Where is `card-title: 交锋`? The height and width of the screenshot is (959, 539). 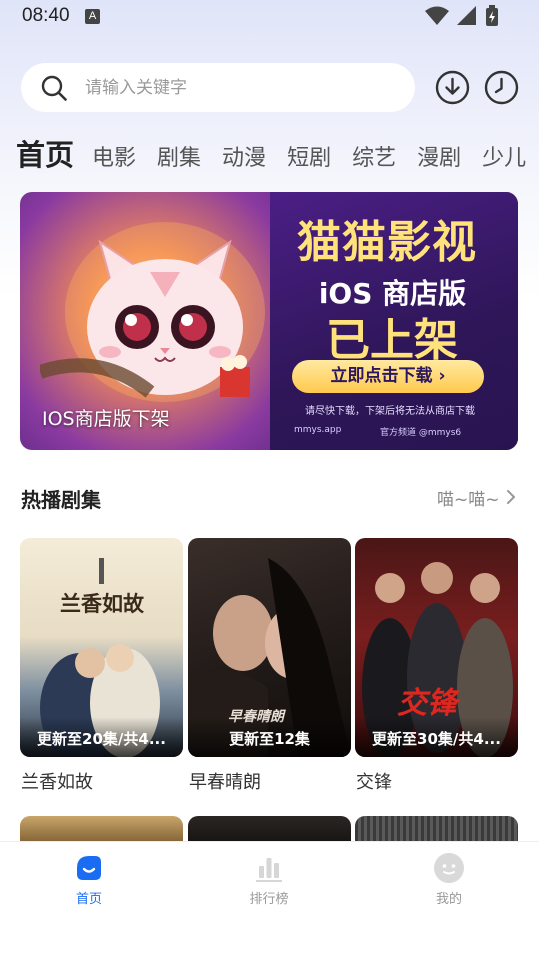
card-title: 交锋 is located at coordinates (374, 781).